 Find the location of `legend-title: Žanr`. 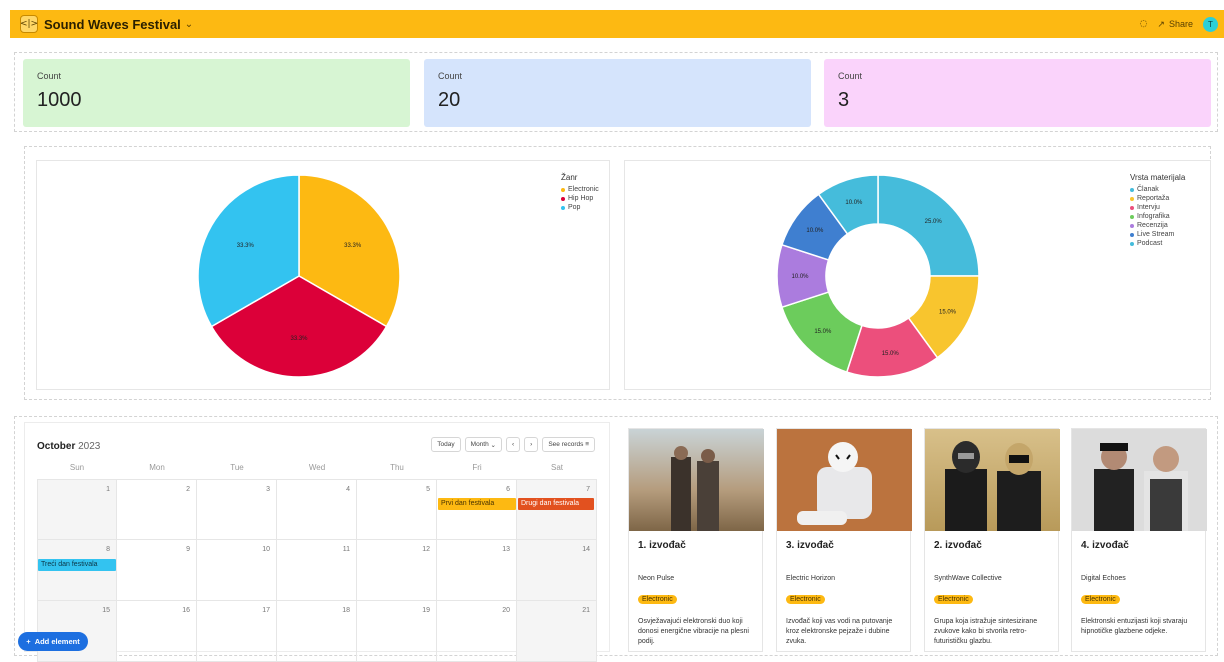

legend-title: Žanr is located at coordinates (569, 177).